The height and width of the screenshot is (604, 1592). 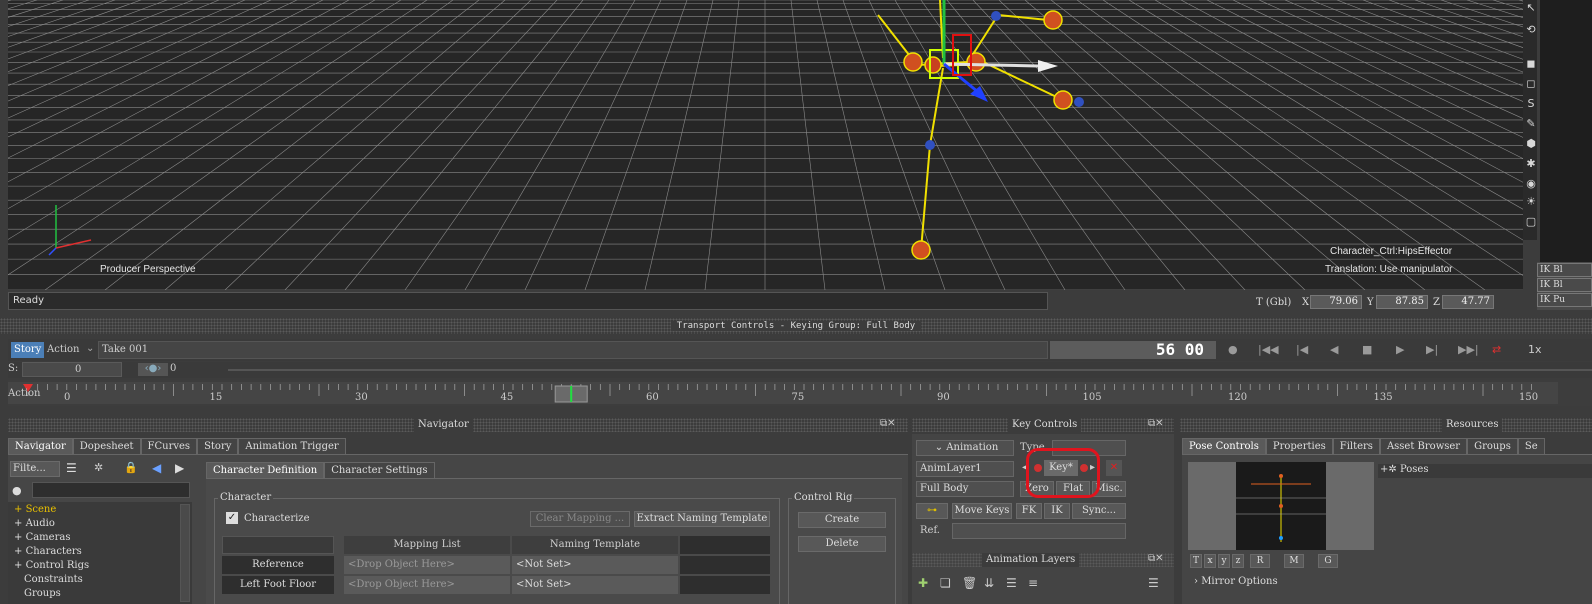 I want to click on tree-item-characters: + Characters, so click(x=48, y=552).